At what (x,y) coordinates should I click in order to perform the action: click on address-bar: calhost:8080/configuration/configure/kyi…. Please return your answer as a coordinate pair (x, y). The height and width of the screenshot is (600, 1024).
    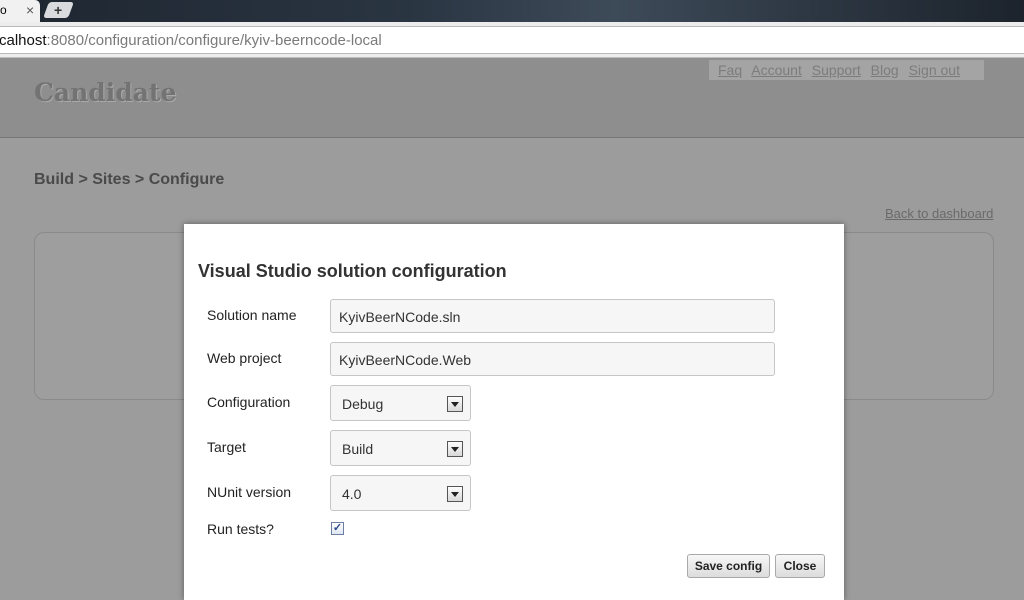
    Looking at the image, I should click on (512, 40).